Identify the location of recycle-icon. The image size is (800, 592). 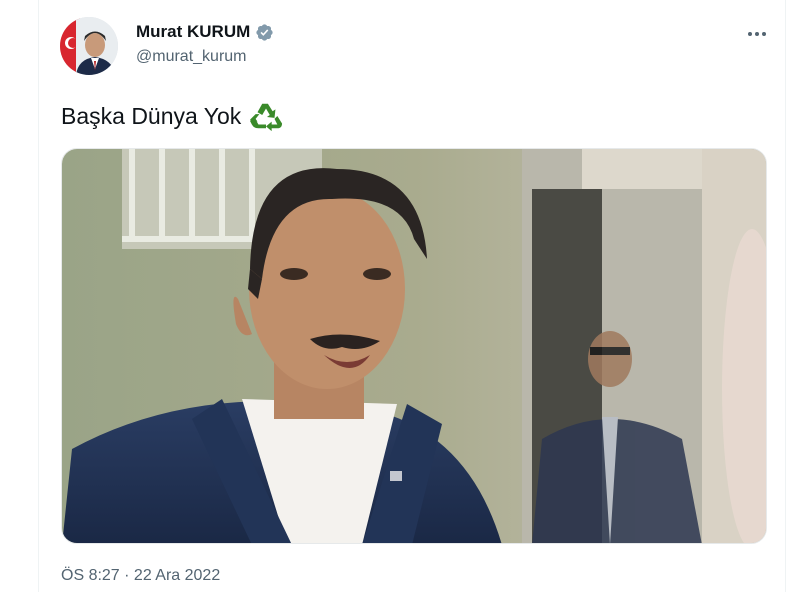
(266, 117).